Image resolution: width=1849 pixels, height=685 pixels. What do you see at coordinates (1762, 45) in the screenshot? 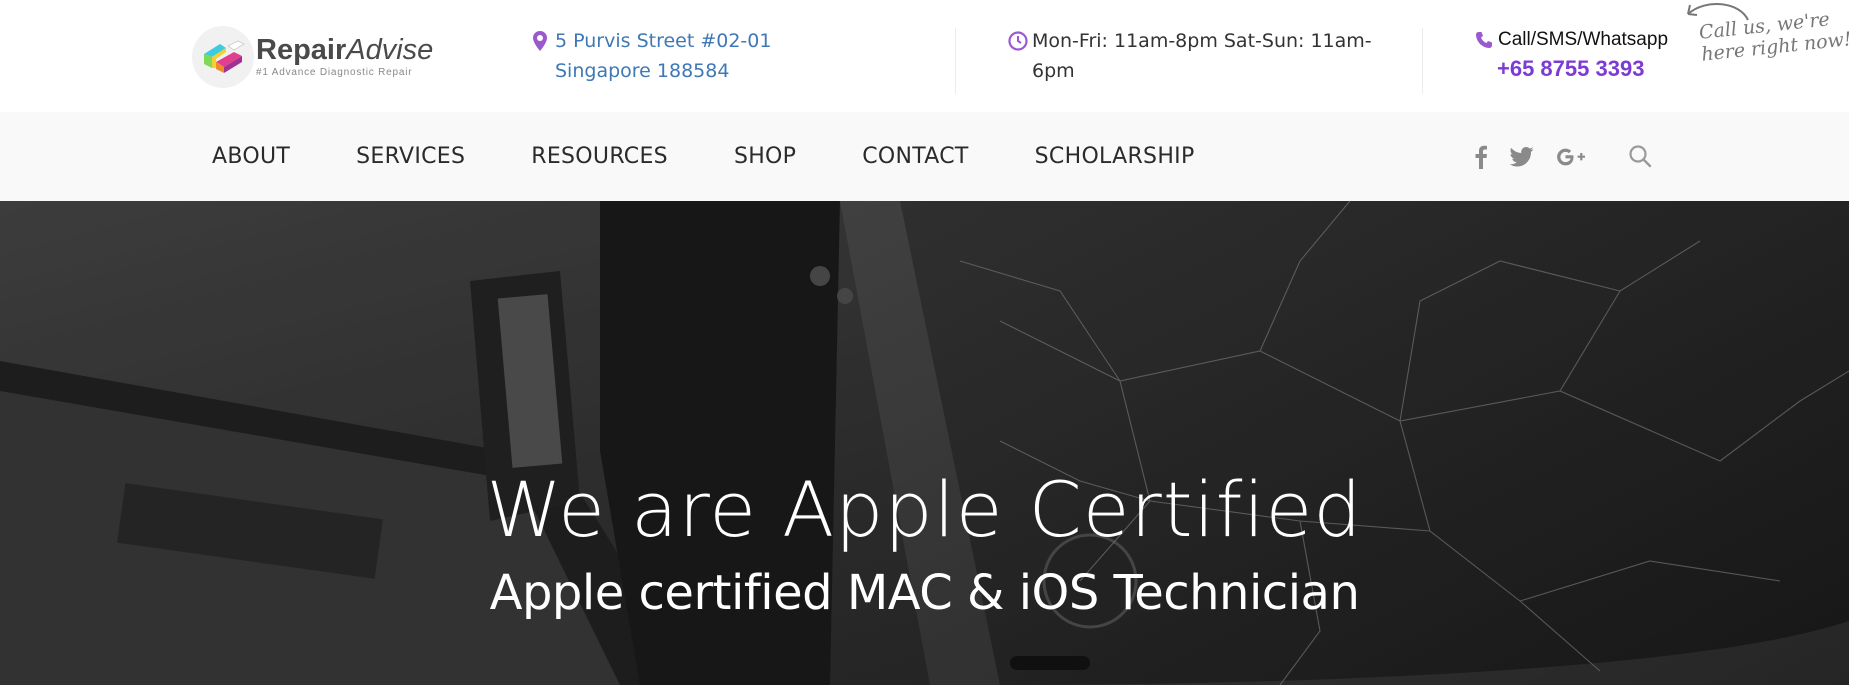
I see `callout-note: Call us, we're here right now!` at bounding box center [1762, 45].